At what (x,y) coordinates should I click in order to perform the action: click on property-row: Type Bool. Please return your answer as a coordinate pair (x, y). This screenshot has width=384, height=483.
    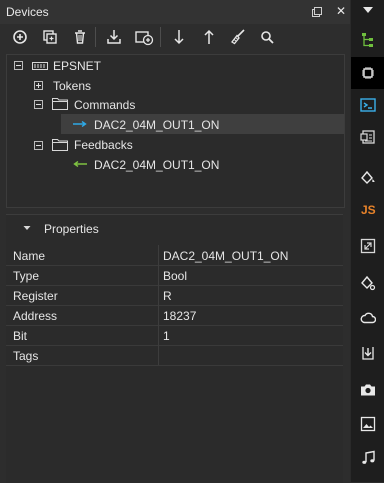
    Looking at the image, I should click on (174, 275).